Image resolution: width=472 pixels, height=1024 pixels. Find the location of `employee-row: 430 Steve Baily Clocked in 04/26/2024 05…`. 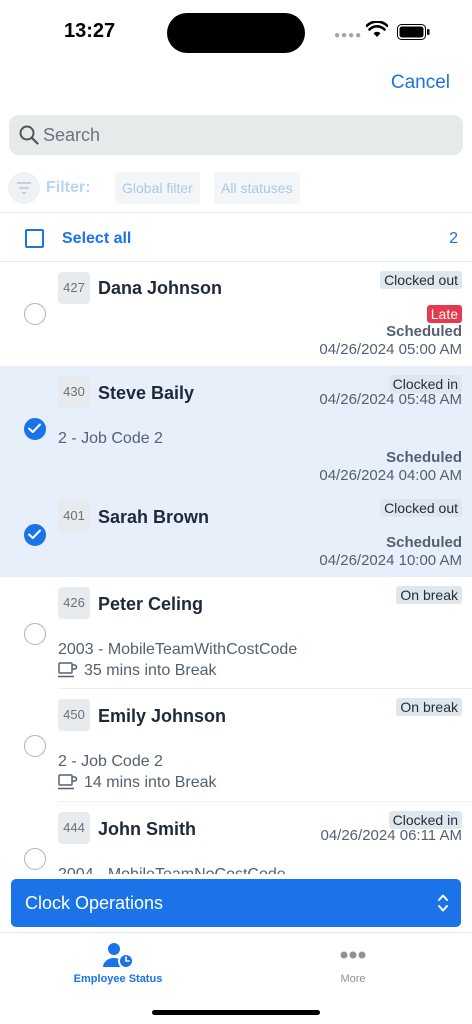

employee-row: 430 Steve Baily Clocked in 04/26/2024 05… is located at coordinates (236, 428).